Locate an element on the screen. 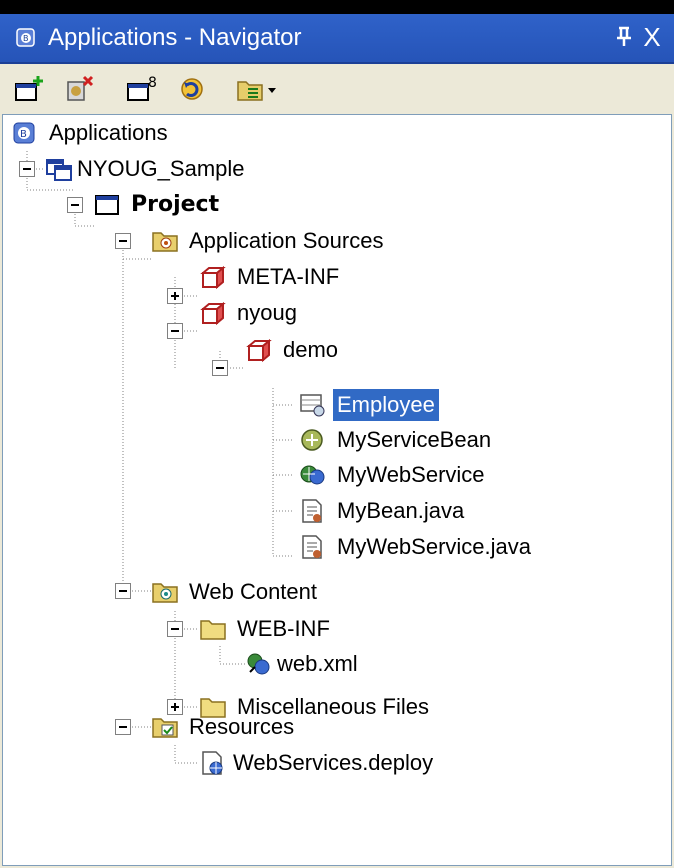 This screenshot has width=674, height=868. web-folder-icon is located at coordinates (165, 593).